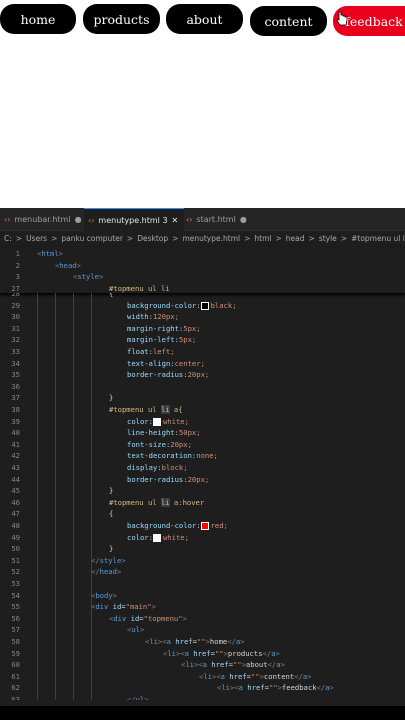 This screenshot has width=405, height=720. I want to click on code-line: background-color: black;, so click(182, 305).